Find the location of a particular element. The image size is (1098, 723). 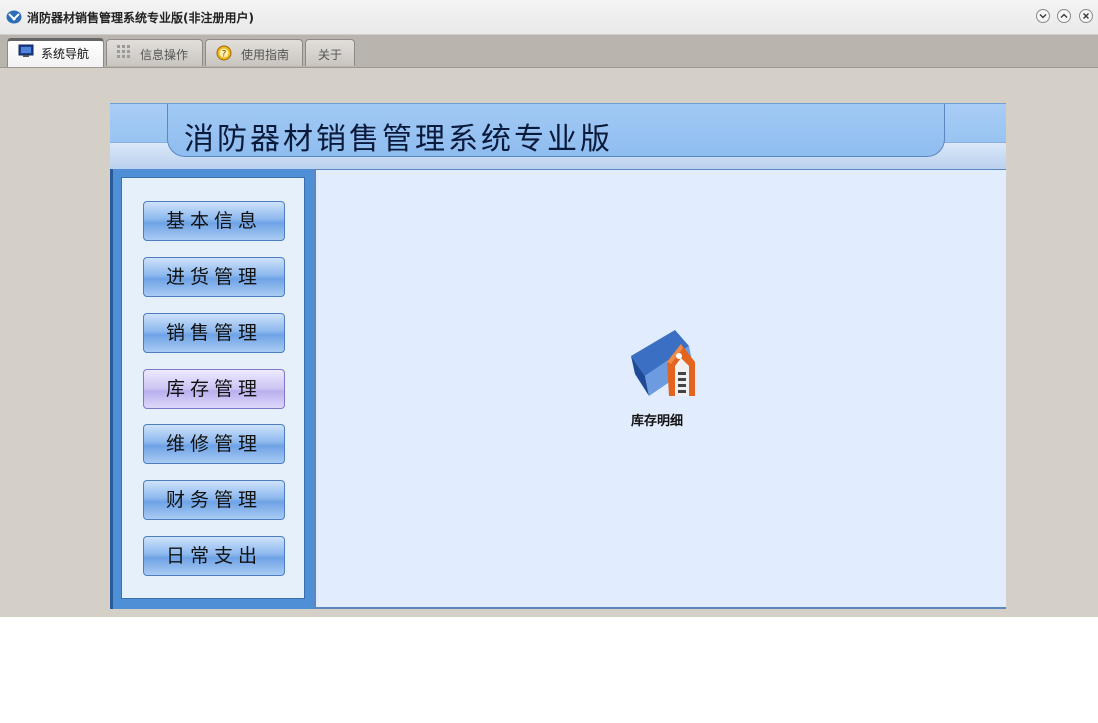

maximize-button is located at coordinates (1064, 16).